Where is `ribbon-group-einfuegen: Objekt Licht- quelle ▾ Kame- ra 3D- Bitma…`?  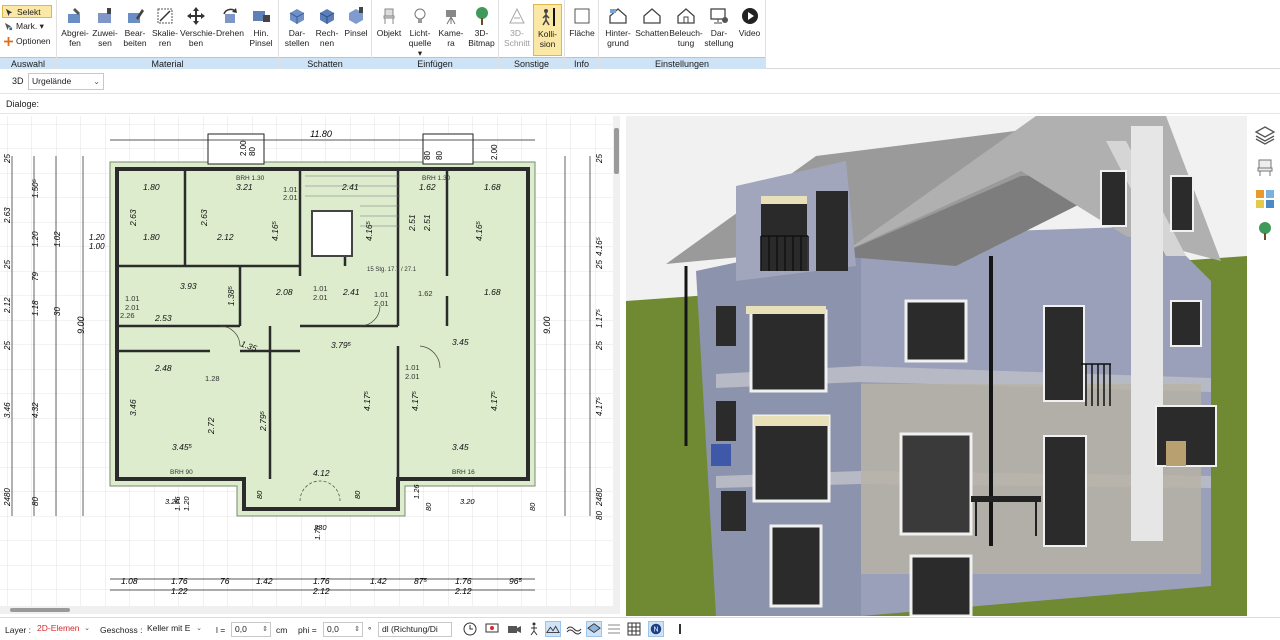
ribbon-group-einfuegen: Objekt Licht- quelle ▾ Kame- ra 3D- Bitma… is located at coordinates (435, 34).